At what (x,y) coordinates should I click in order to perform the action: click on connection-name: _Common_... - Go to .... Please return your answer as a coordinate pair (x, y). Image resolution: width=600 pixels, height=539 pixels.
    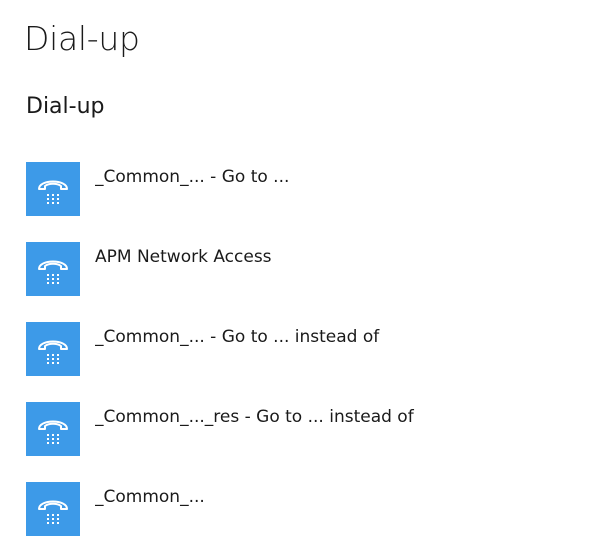
    Looking at the image, I should click on (192, 177).